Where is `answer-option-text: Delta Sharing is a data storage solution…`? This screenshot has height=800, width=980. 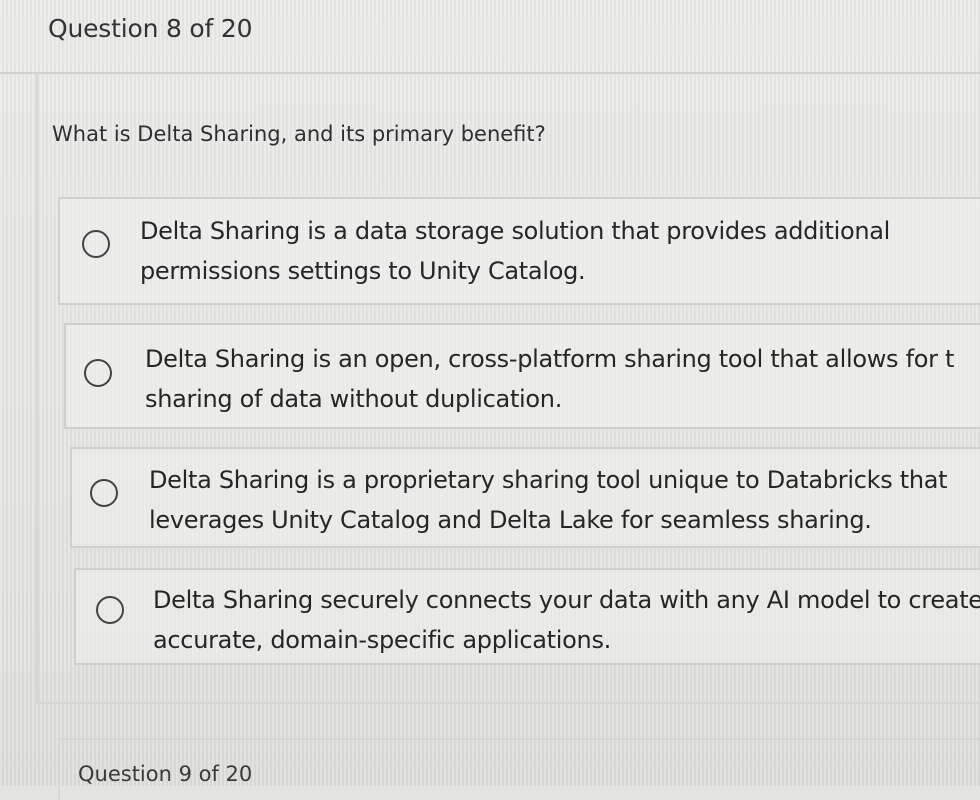
answer-option-text: Delta Sharing is a data storage solution… is located at coordinates (515, 251).